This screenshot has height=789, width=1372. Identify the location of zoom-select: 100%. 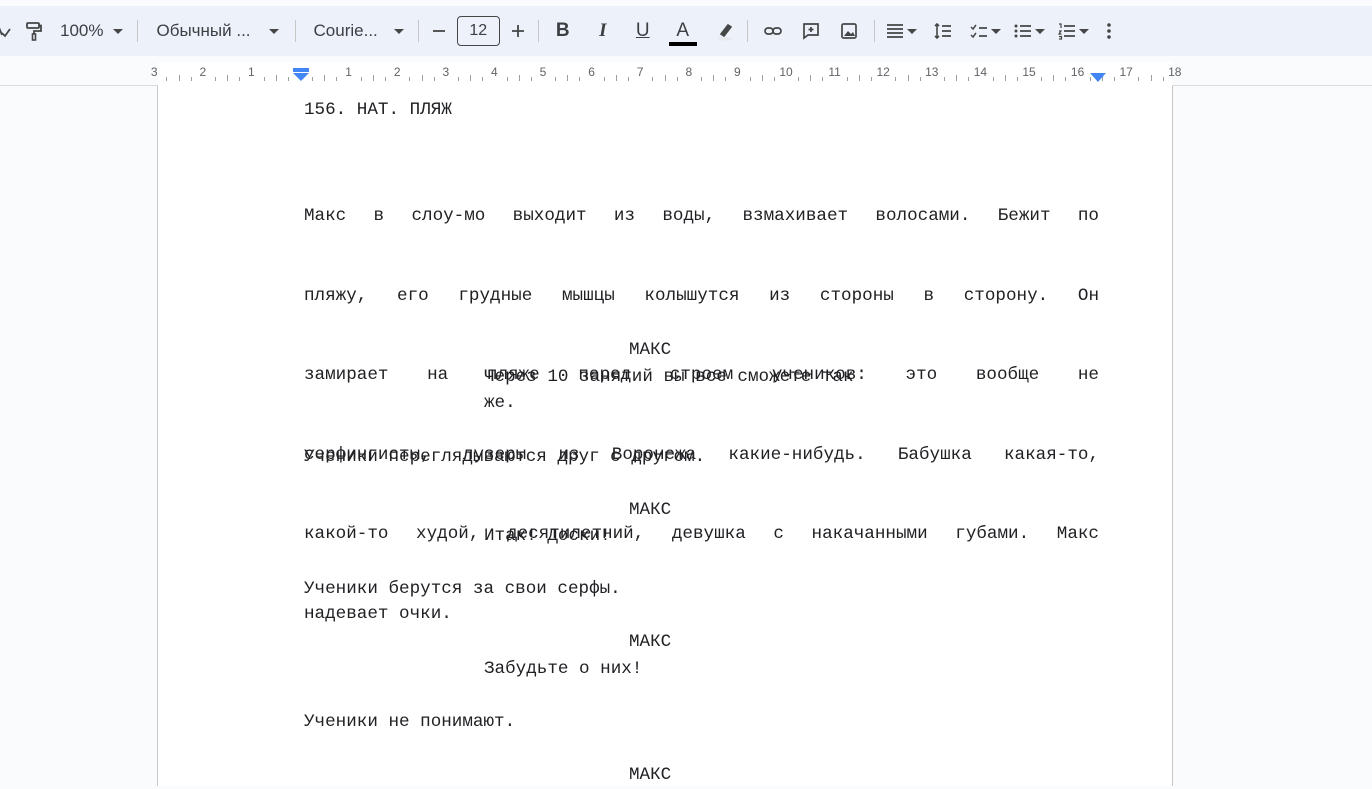
(92, 31).